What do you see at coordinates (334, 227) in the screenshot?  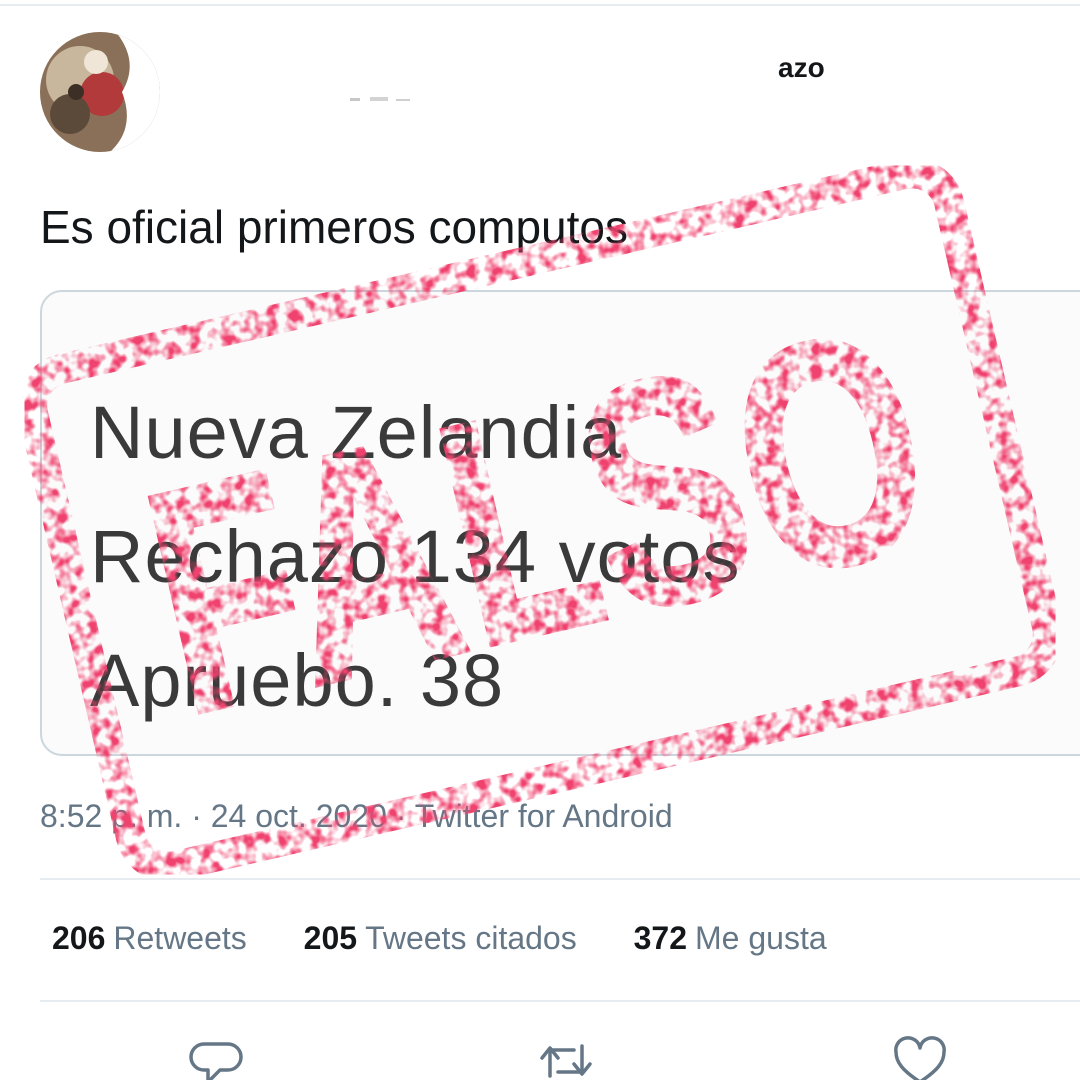 I see `tweet-text: Es oficial primeros computos` at bounding box center [334, 227].